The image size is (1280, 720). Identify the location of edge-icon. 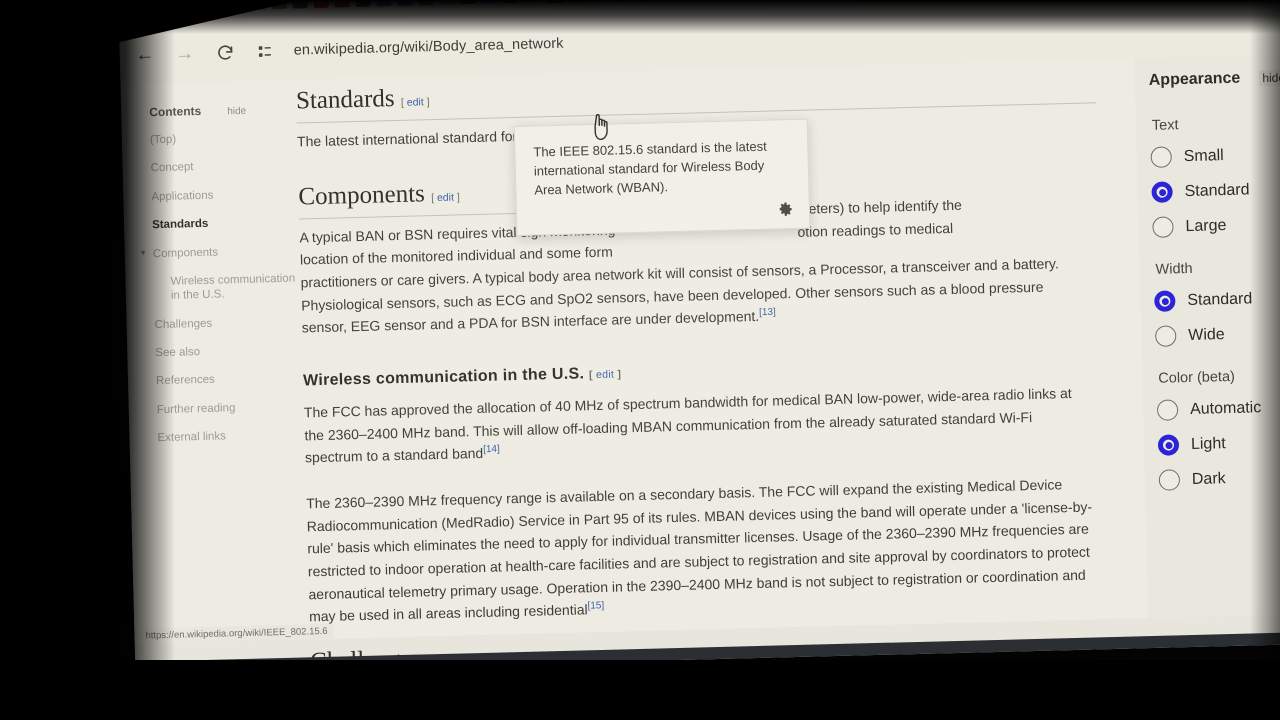
(455, 668).